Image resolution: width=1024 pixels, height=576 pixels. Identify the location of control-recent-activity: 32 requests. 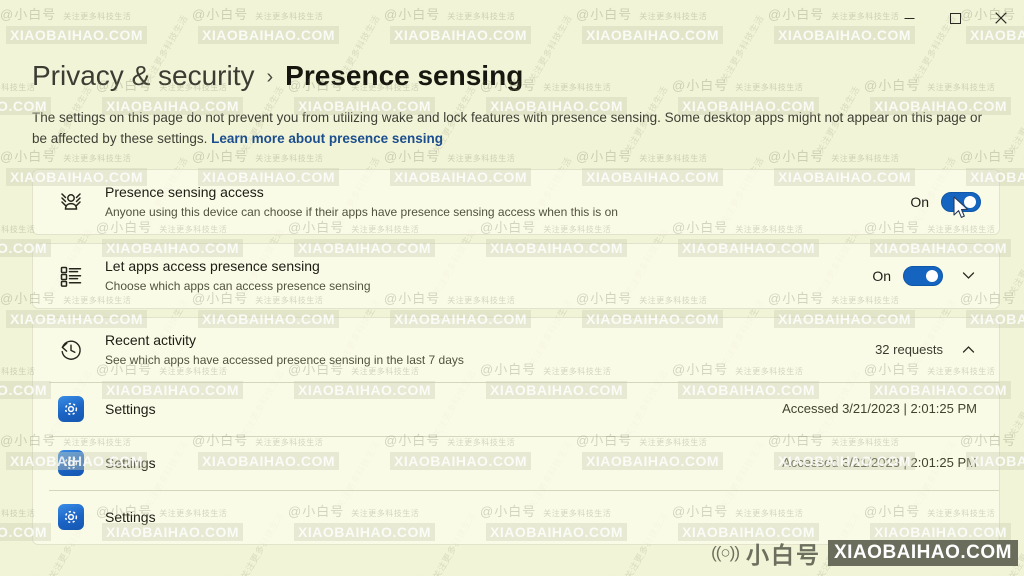
(928, 350).